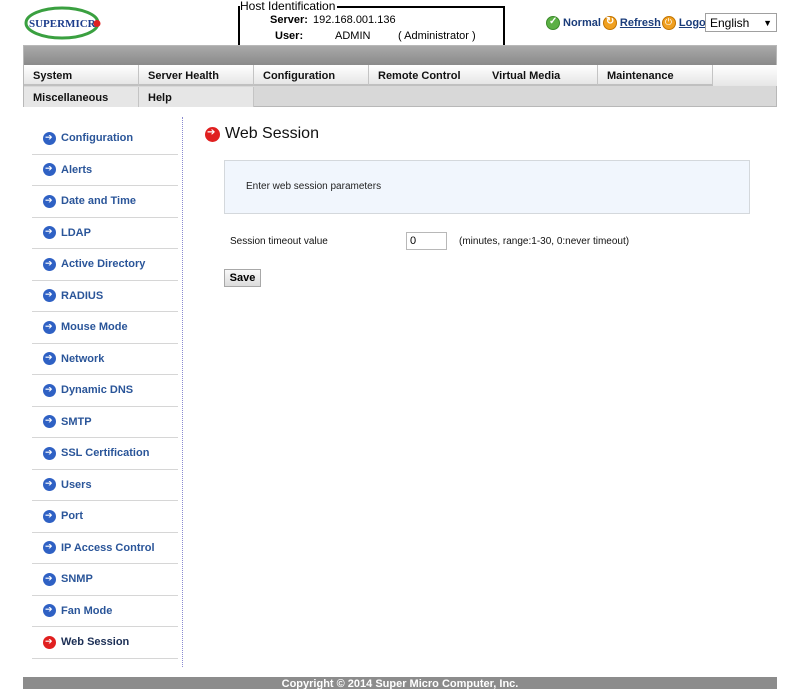 The height and width of the screenshot is (691, 800). I want to click on dropdown-arrow-icon: ▼, so click(767, 22).